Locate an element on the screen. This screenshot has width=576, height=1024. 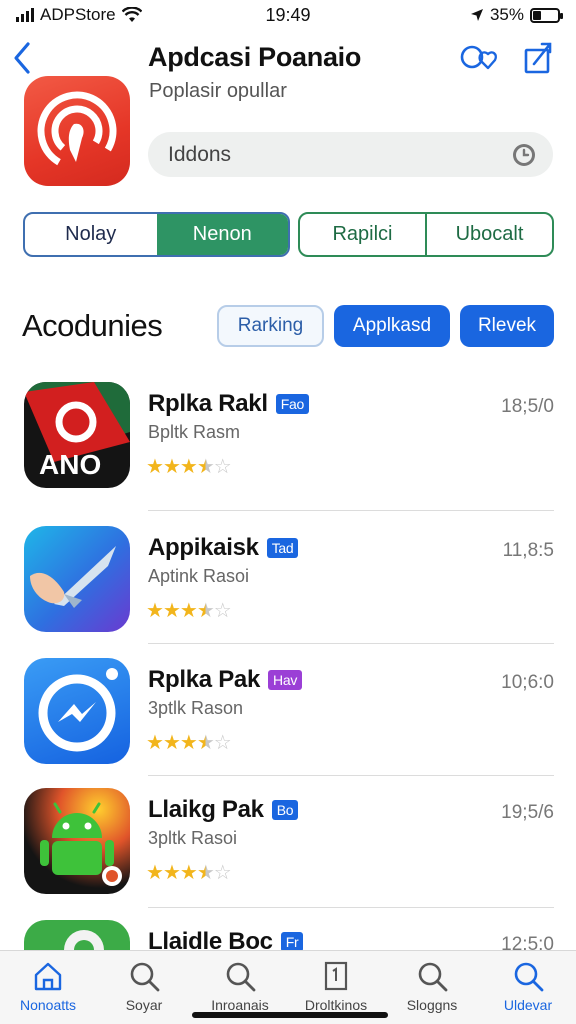
share-icon is located at coordinates (540, 58).